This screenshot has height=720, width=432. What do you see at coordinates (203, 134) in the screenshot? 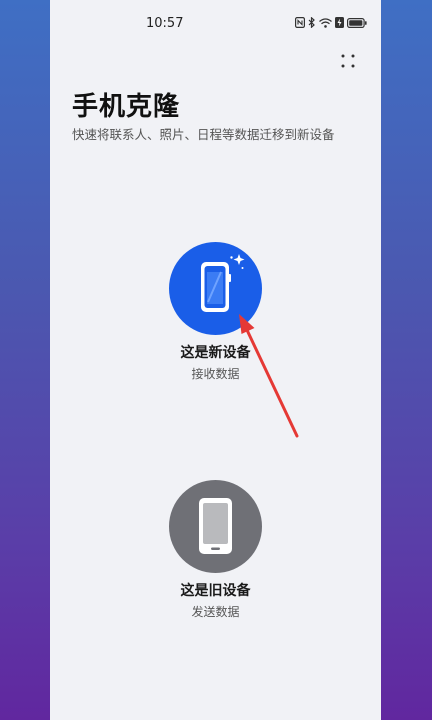
I see `page-subtitle: 快速将联系人、照片、日程等数据迁移到新设备` at bounding box center [203, 134].